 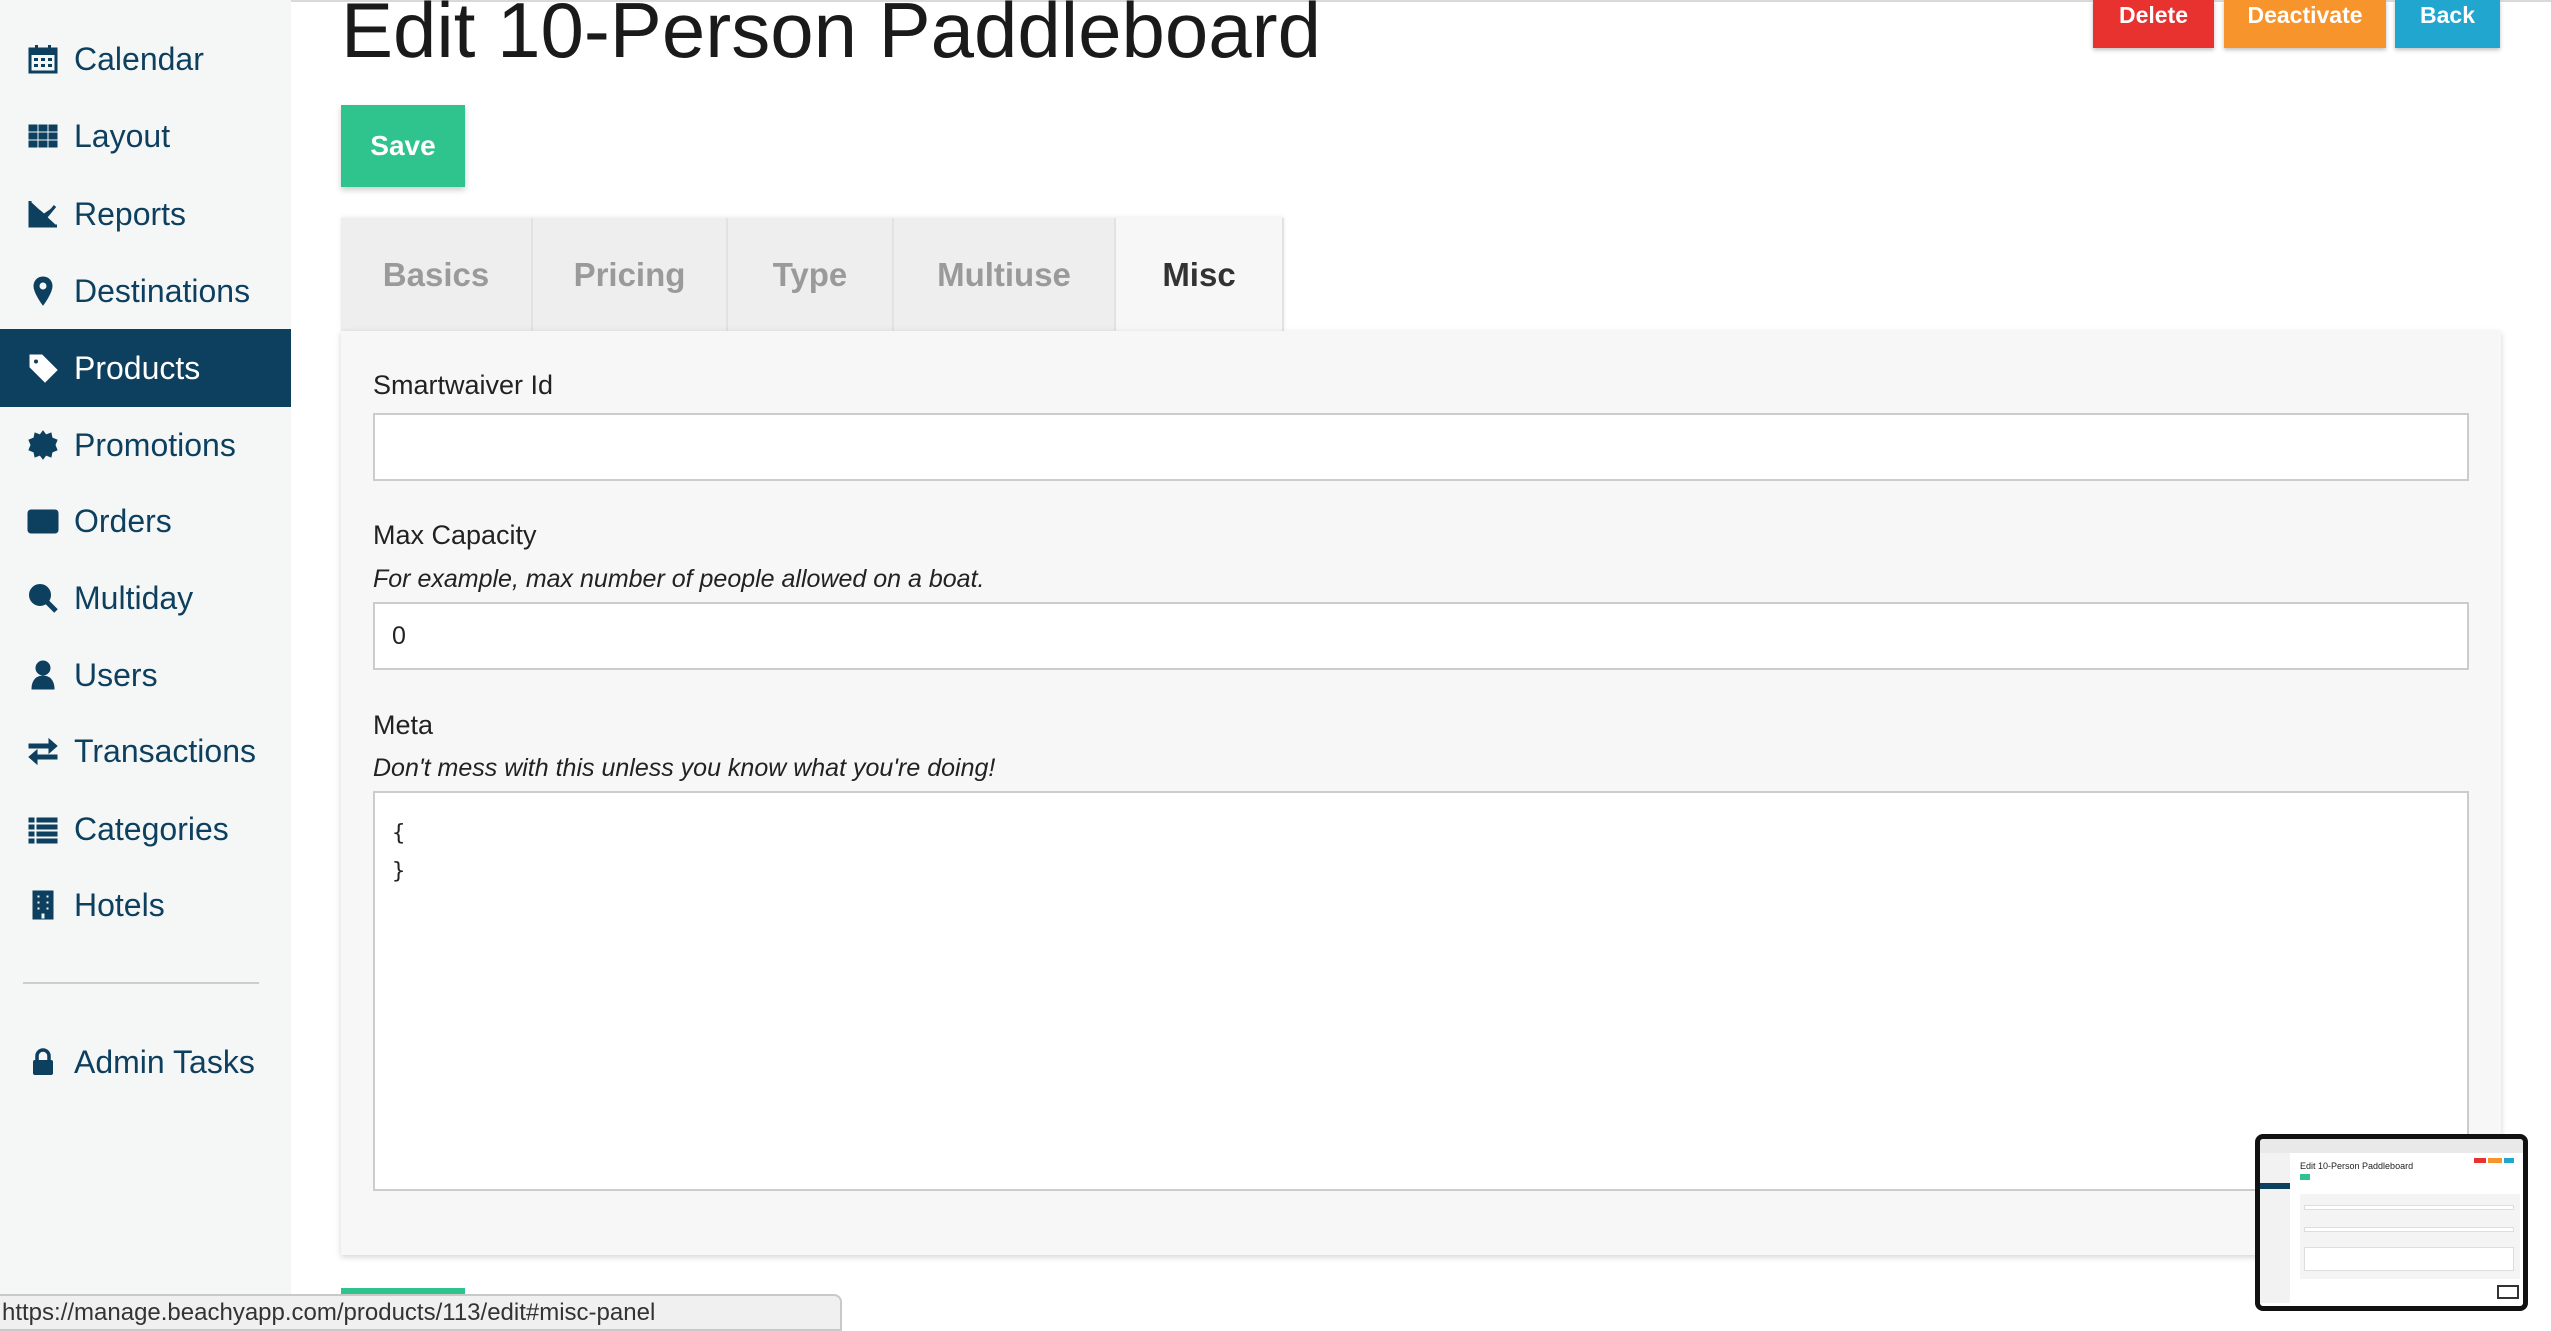 I want to click on screenshot-thumbnail: Edit 10-Person Paddleboard, so click(x=2391, y=1222).